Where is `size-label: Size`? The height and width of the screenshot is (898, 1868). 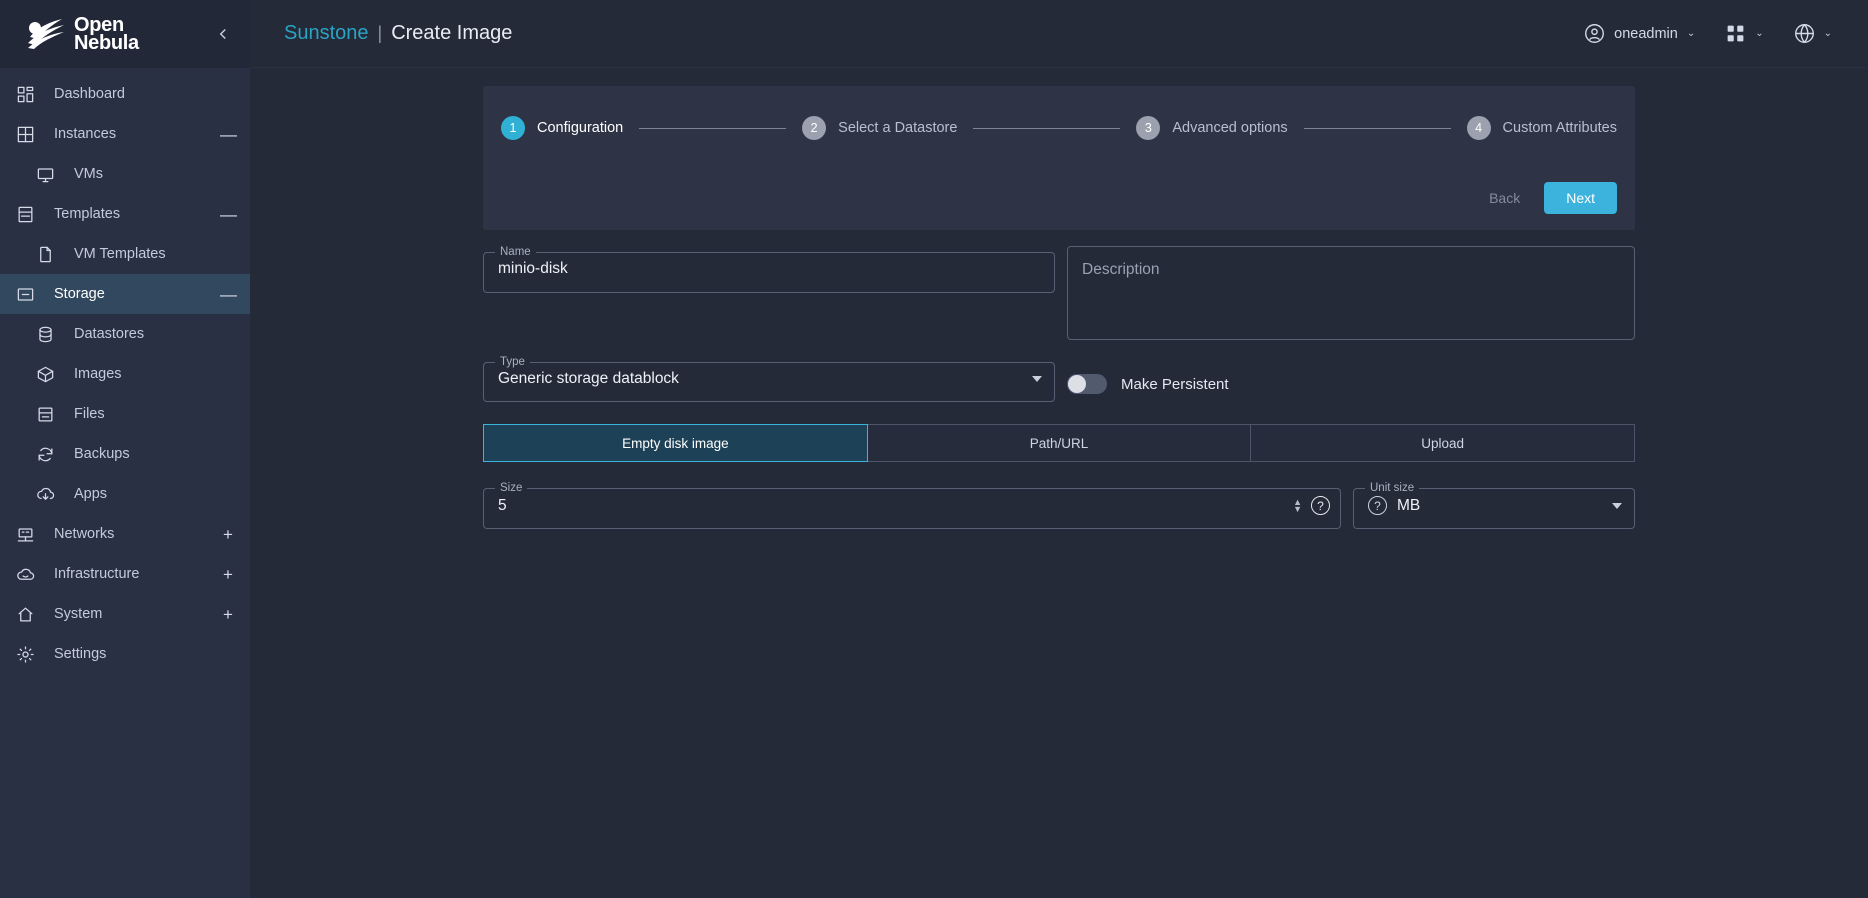 size-label: Size is located at coordinates (511, 488).